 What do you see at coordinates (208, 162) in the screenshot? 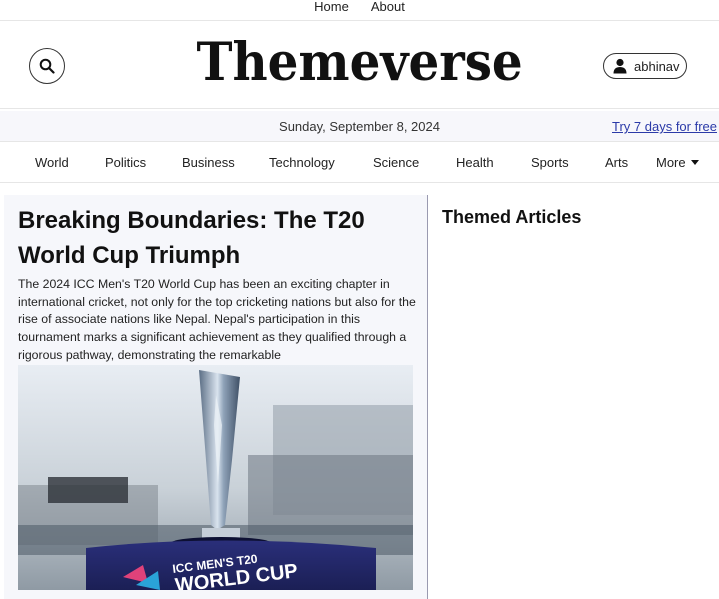
I see `category-business: Business` at bounding box center [208, 162].